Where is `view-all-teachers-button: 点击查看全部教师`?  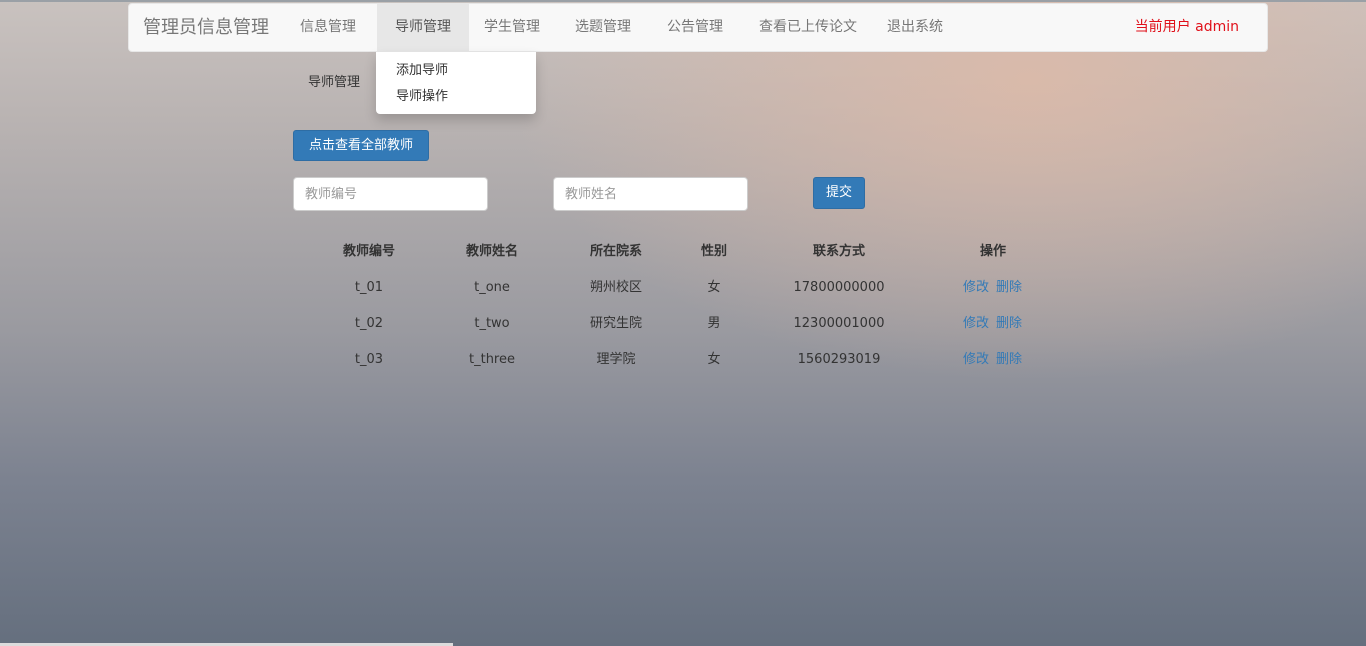
view-all-teachers-button: 点击查看全部教师 is located at coordinates (361, 145).